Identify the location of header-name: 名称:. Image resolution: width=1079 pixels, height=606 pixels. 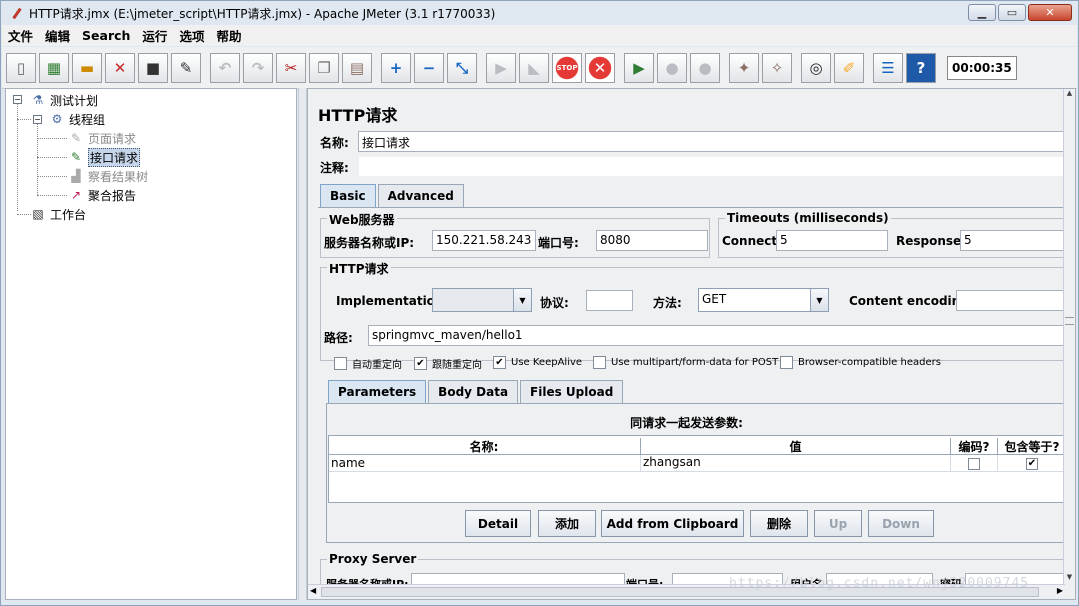
(484, 446).